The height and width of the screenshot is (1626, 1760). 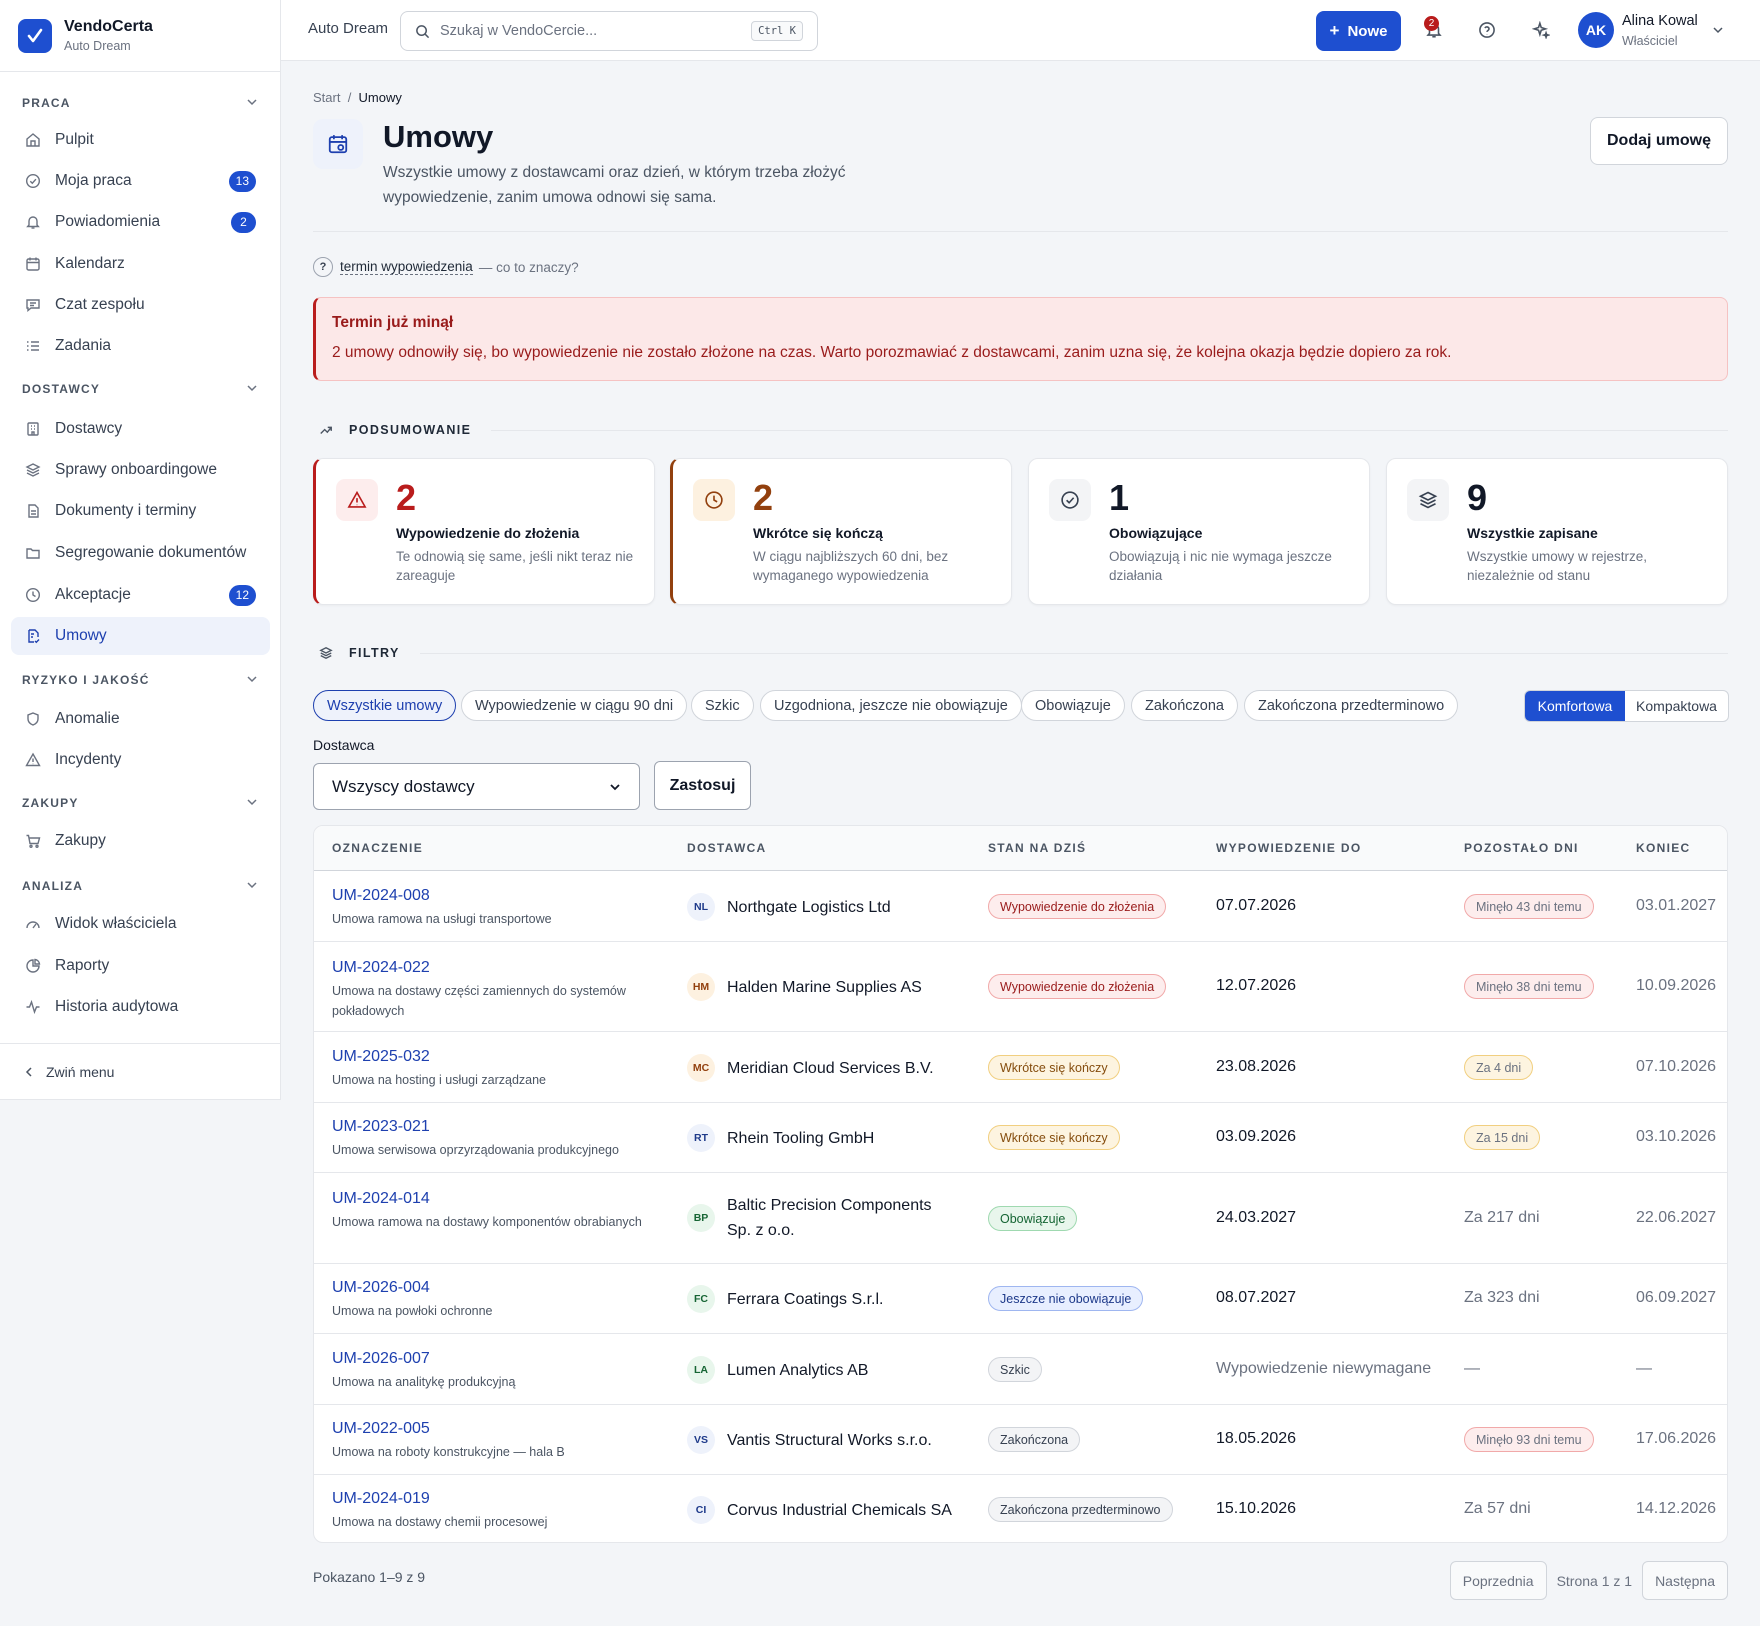 I want to click on column-header: OZNACZENIE, so click(x=377, y=848).